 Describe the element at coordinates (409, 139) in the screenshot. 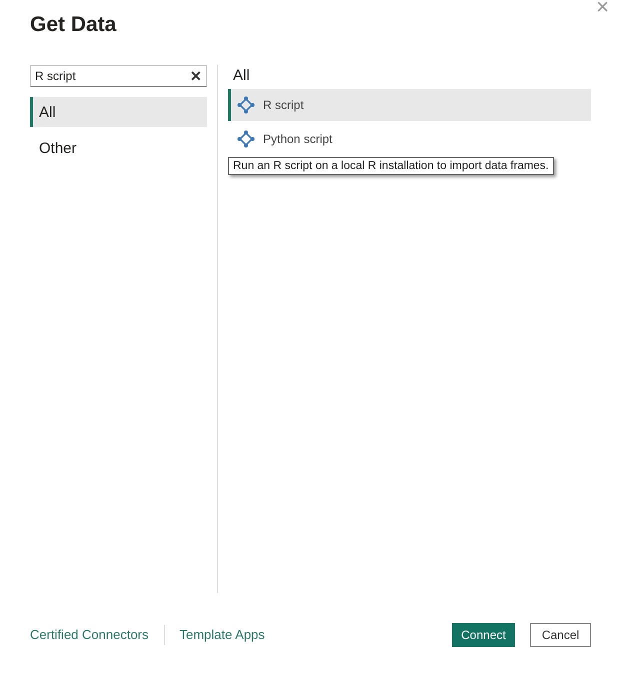

I see `connector-item: Python script` at that location.